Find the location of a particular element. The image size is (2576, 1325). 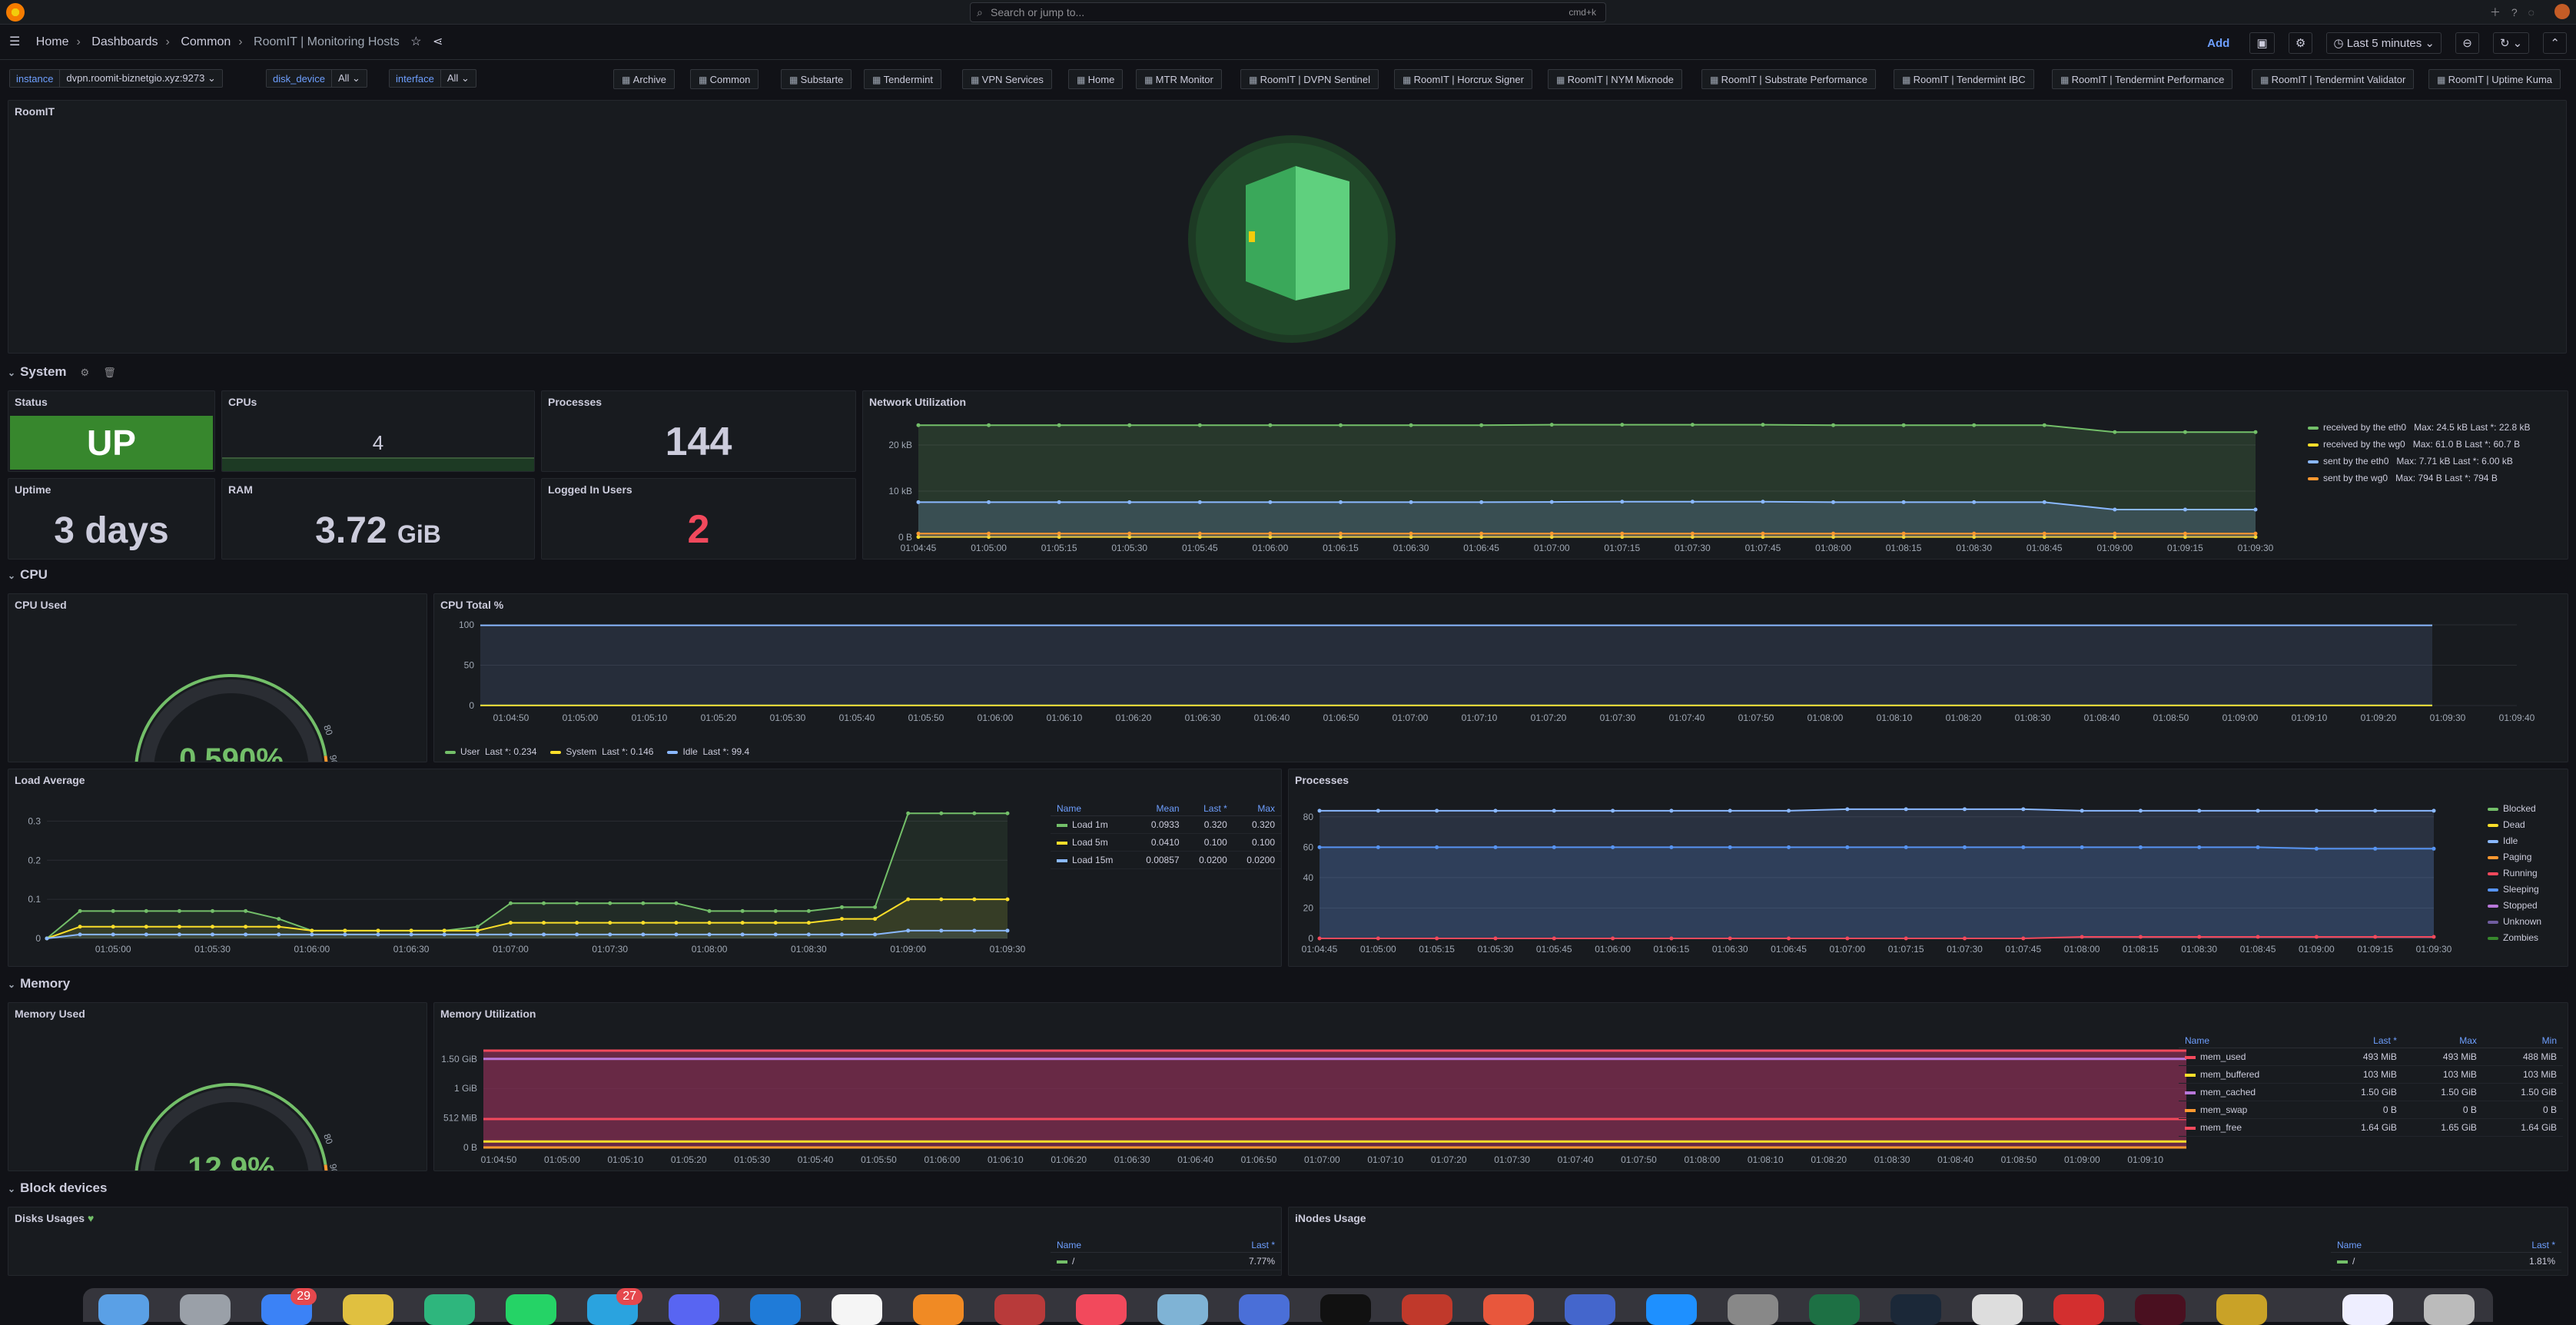

vscode-icon is located at coordinates (775, 1309).